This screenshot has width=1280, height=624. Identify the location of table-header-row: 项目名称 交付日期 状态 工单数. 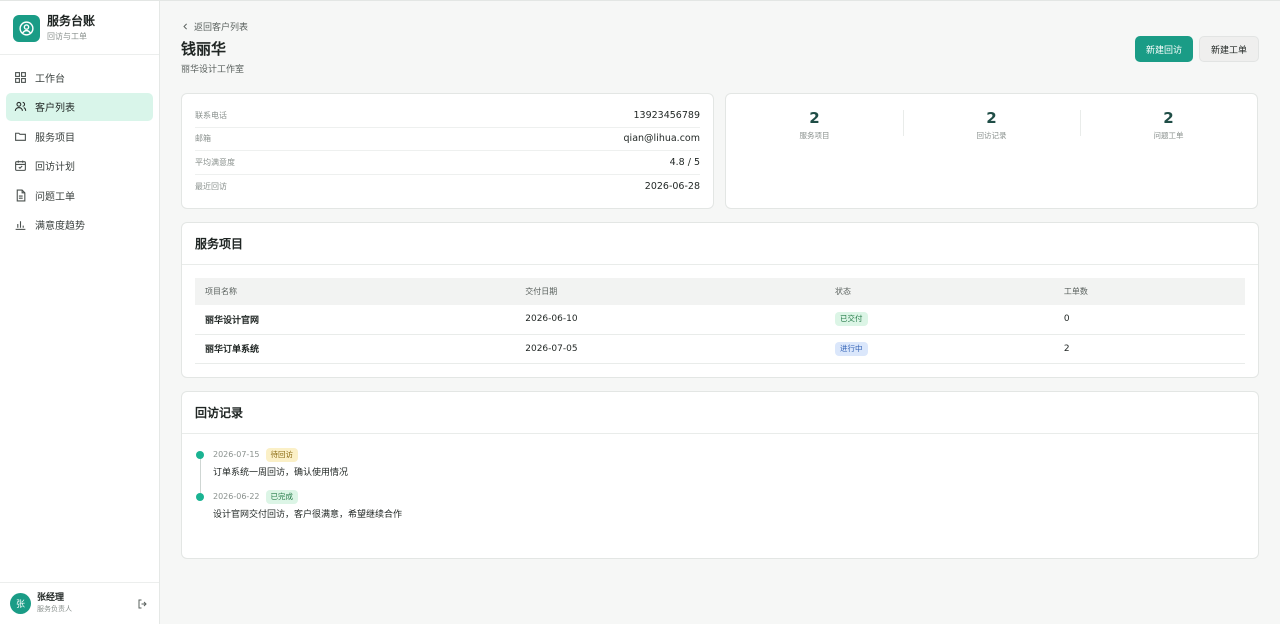
(720, 291).